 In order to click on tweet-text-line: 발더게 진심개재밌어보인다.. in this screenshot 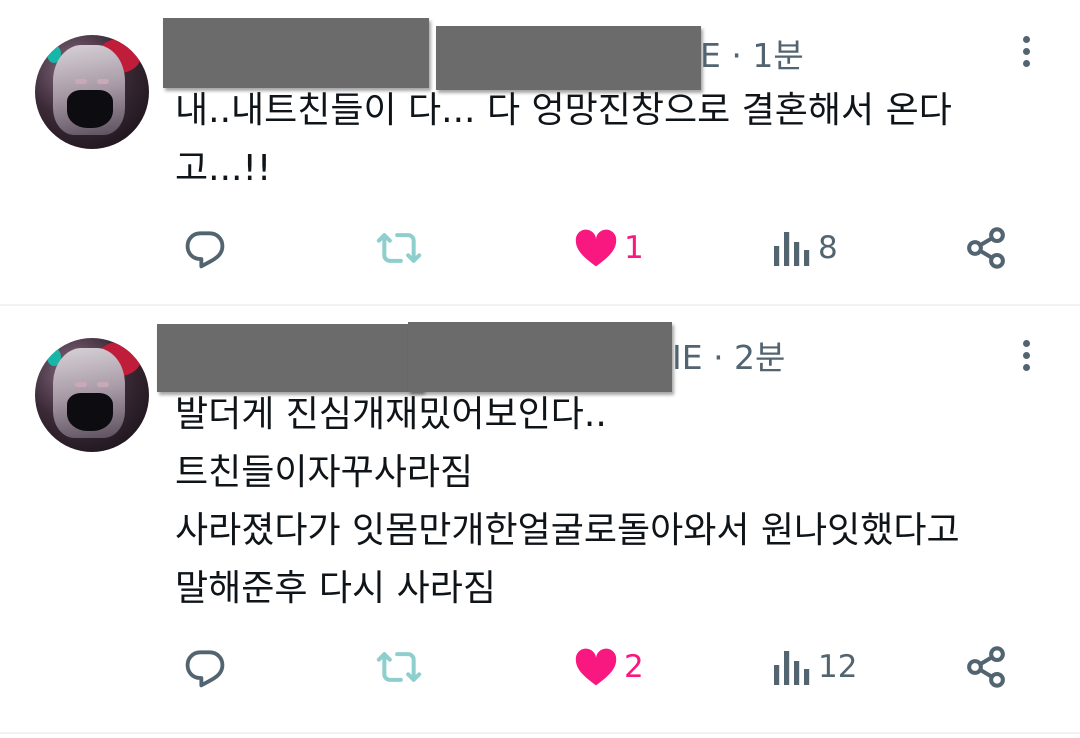, I will do `click(391, 414)`.